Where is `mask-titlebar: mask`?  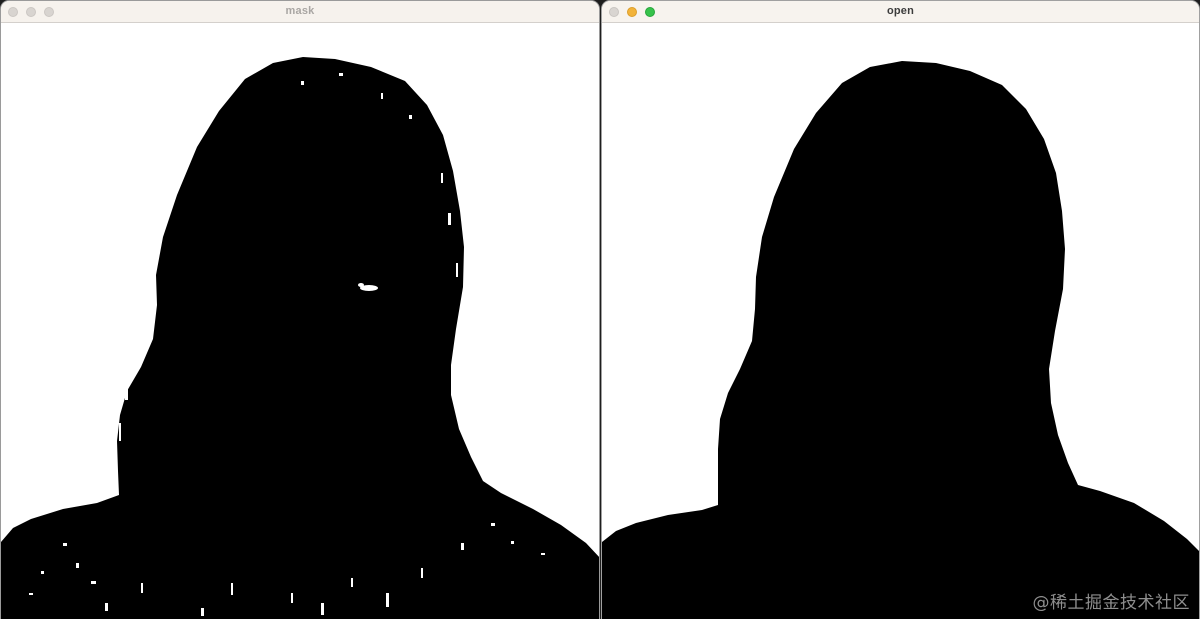 mask-titlebar: mask is located at coordinates (300, 12).